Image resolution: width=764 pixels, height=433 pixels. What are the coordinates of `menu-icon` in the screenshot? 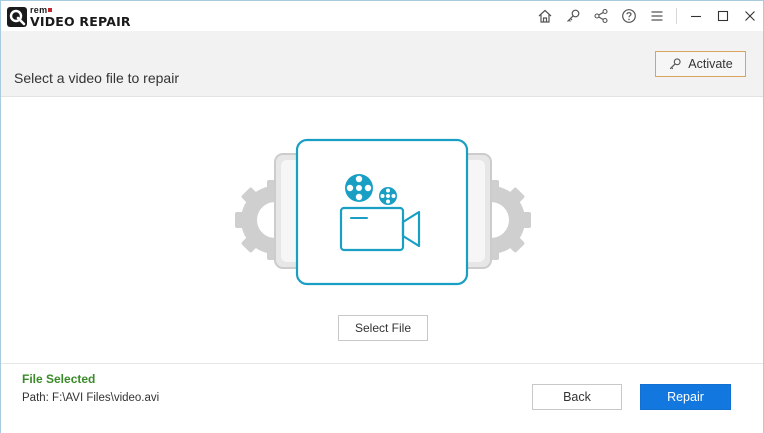 It's located at (657, 16).